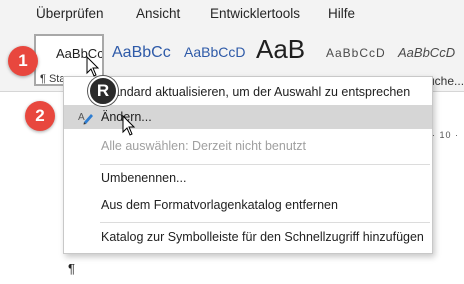 The image size is (464, 284). What do you see at coordinates (70, 13) in the screenshot?
I see `tab-ueberpruefen: Überprüfen` at bounding box center [70, 13].